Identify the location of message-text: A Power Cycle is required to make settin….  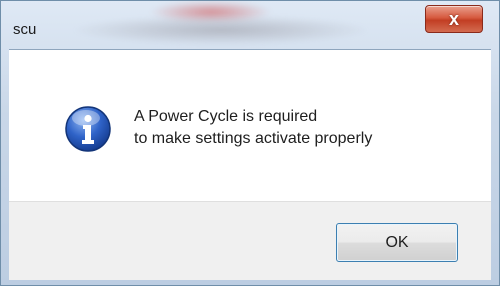
(253, 128).